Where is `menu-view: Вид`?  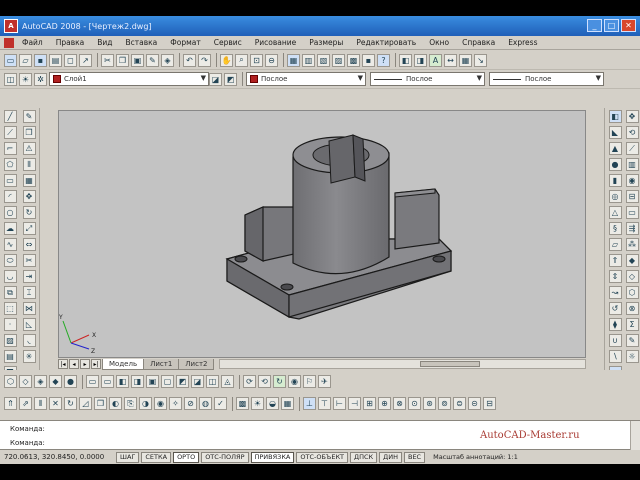
menu-view: Вид is located at coordinates (104, 42).